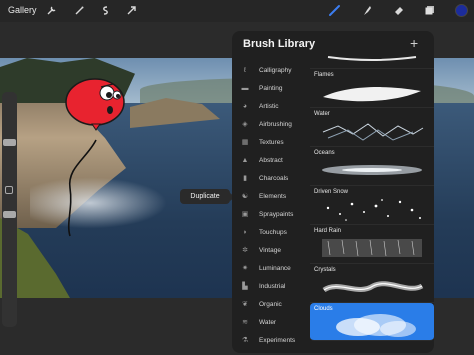 This screenshot has height=355, width=474. Describe the element at coordinates (245, 232) in the screenshot. I see `touchups-icon: ◗` at that location.